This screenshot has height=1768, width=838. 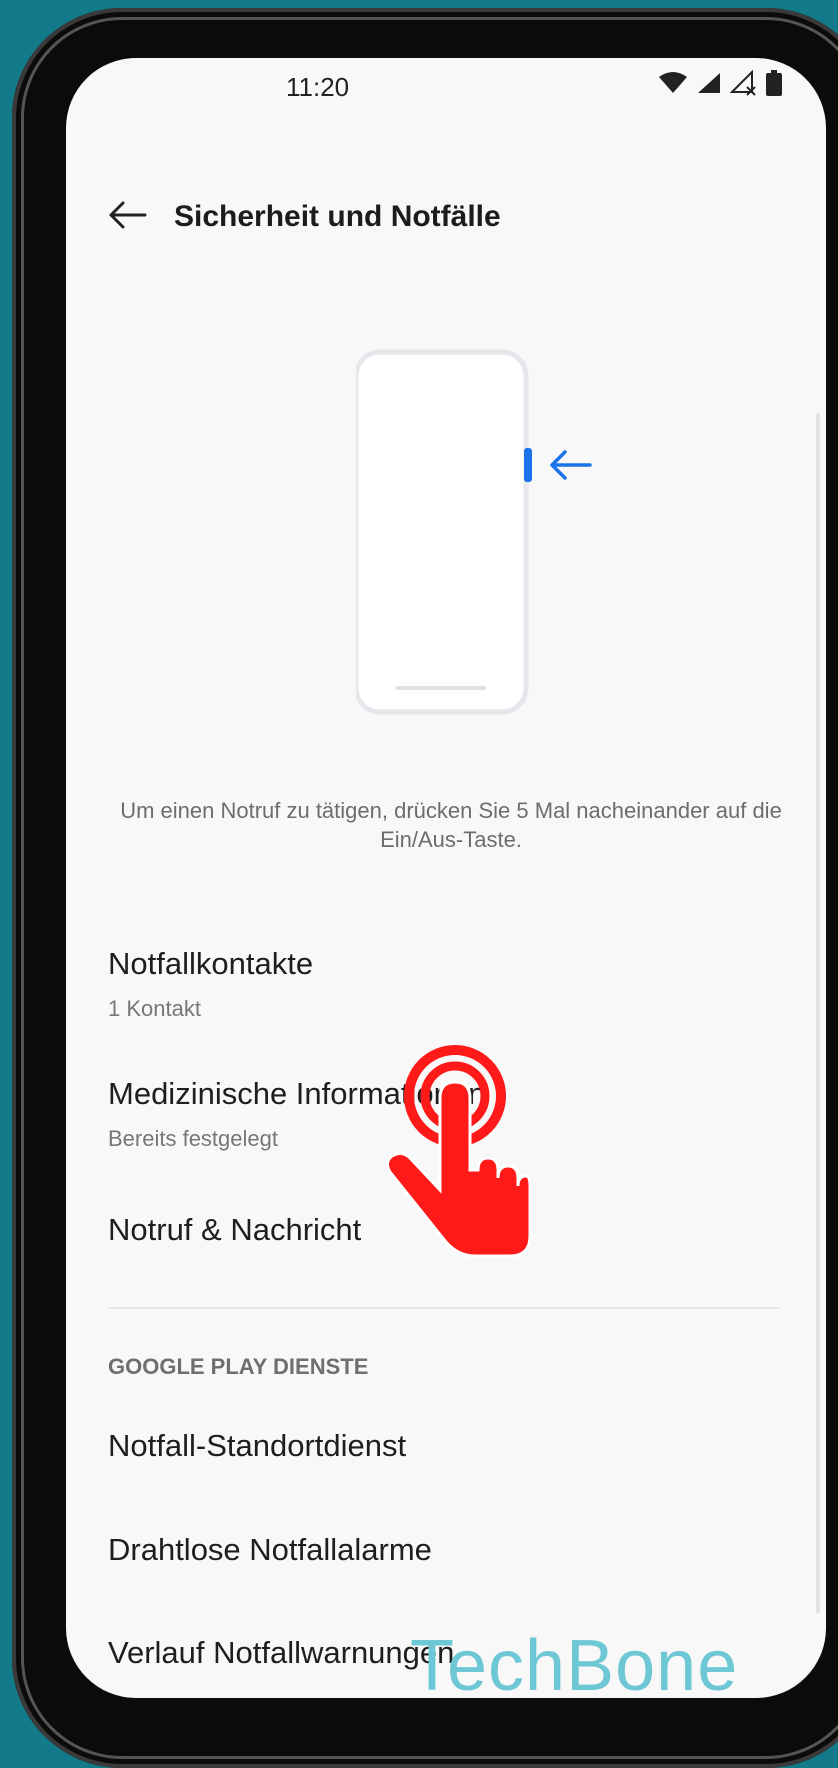 What do you see at coordinates (774, 85) in the screenshot?
I see `battery-icon` at bounding box center [774, 85].